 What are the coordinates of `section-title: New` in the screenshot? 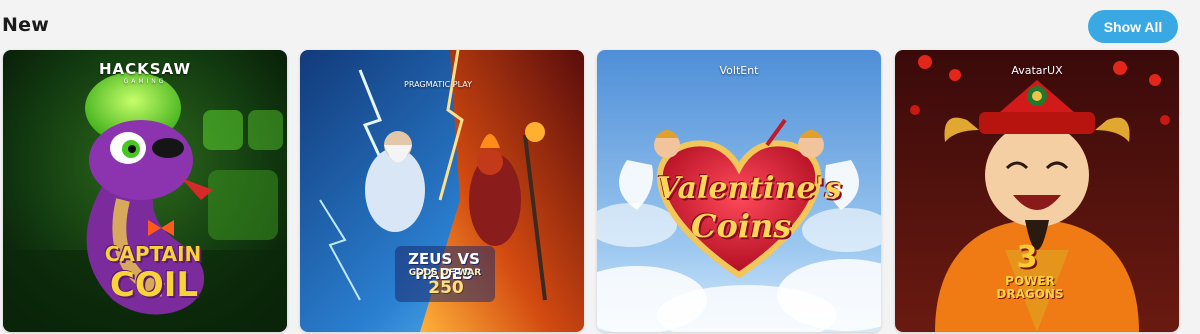 It's located at (25, 25).